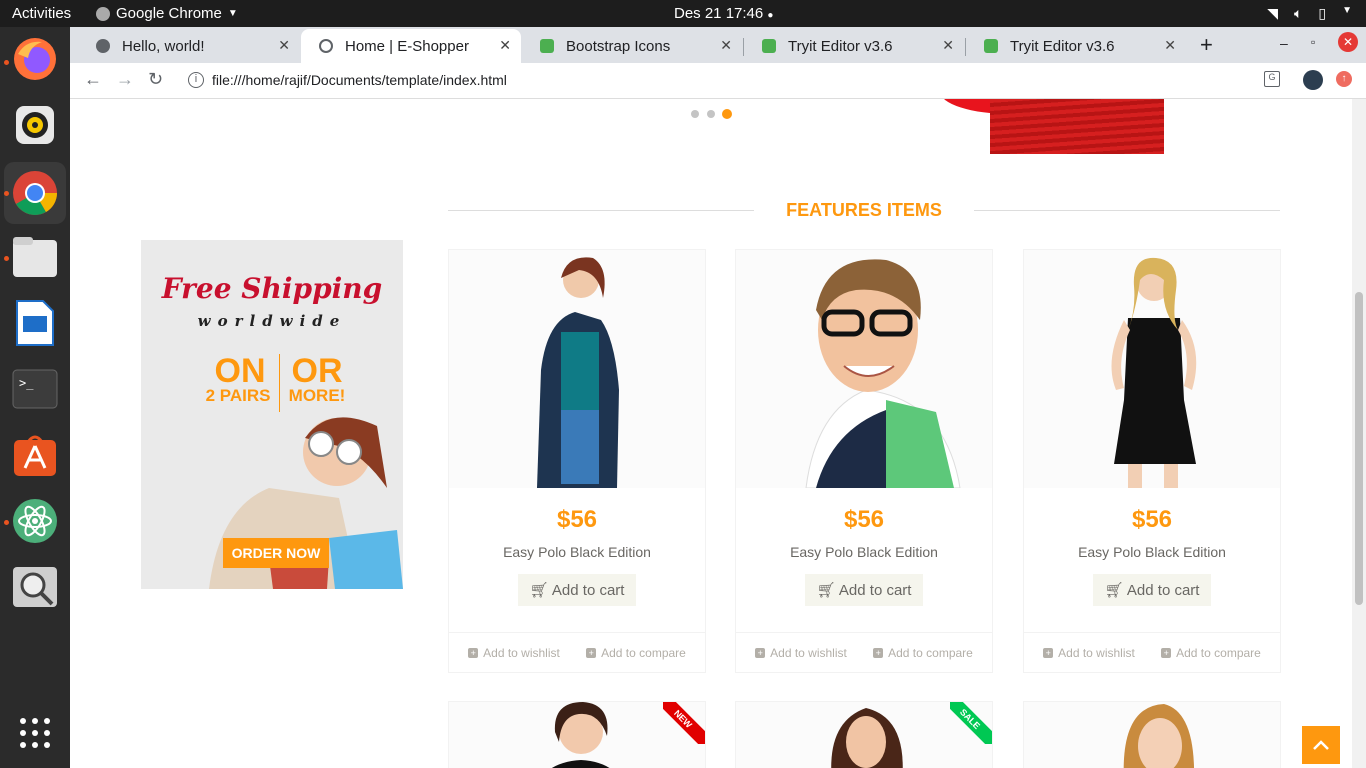  I want to click on libreoffice-impress-icon, so click(35, 323).